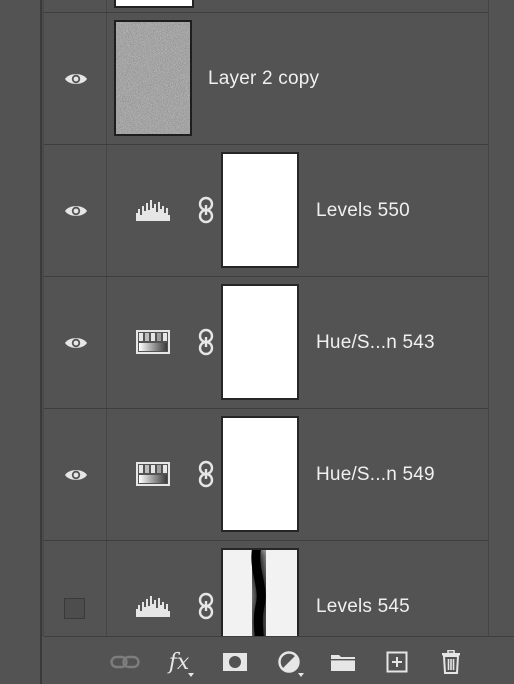 This screenshot has width=514, height=684. I want to click on fx-icon: fx, so click(179, 662).